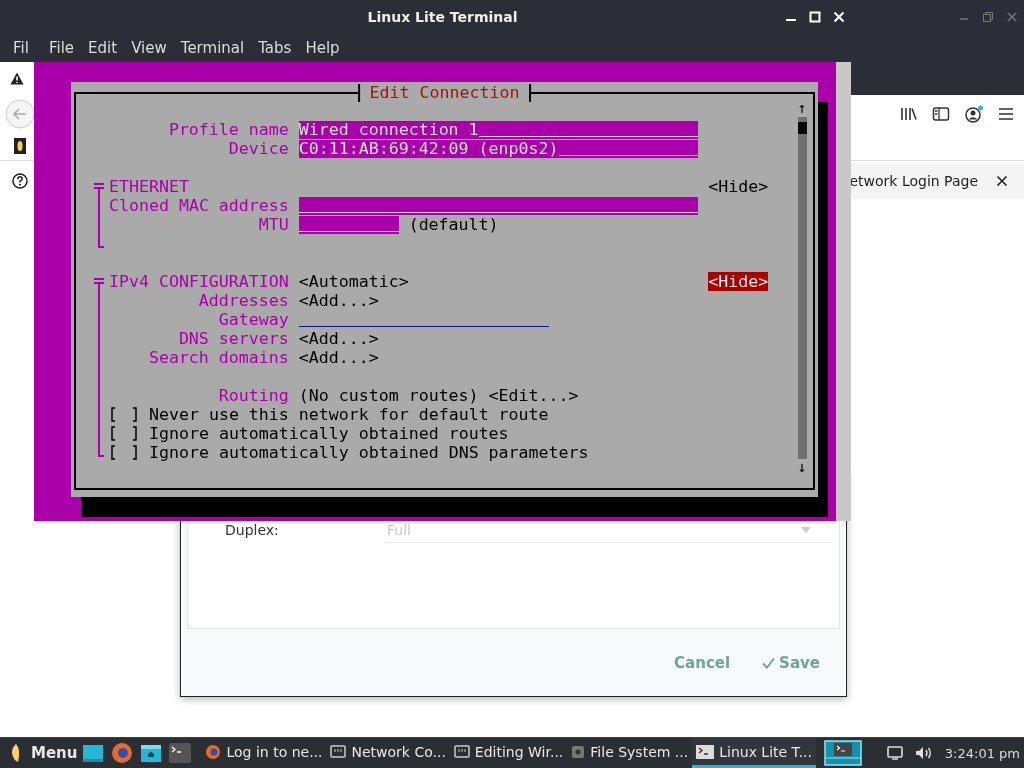 The width and height of the screenshot is (1024, 768). Describe the element at coordinates (982, 753) in the screenshot. I see `clock: 3:24:01 pm` at that location.